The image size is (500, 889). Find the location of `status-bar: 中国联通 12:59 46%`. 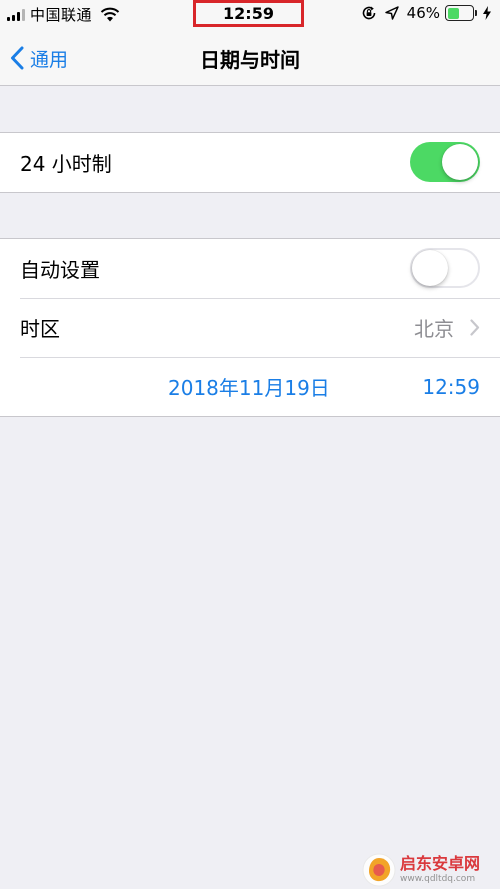

status-bar: 中国联通 12:59 46% is located at coordinates (250, 15).